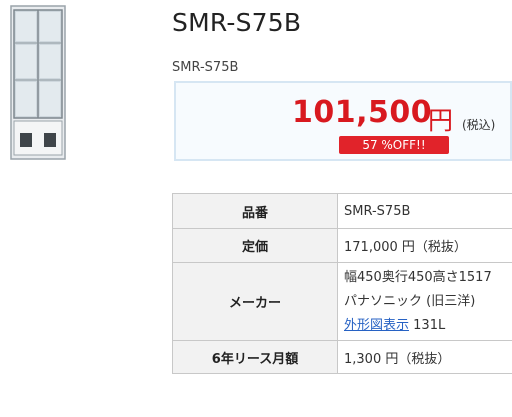 This screenshot has width=512, height=417. I want to click on maker-name: パナソニック (旧三洋), so click(410, 301).